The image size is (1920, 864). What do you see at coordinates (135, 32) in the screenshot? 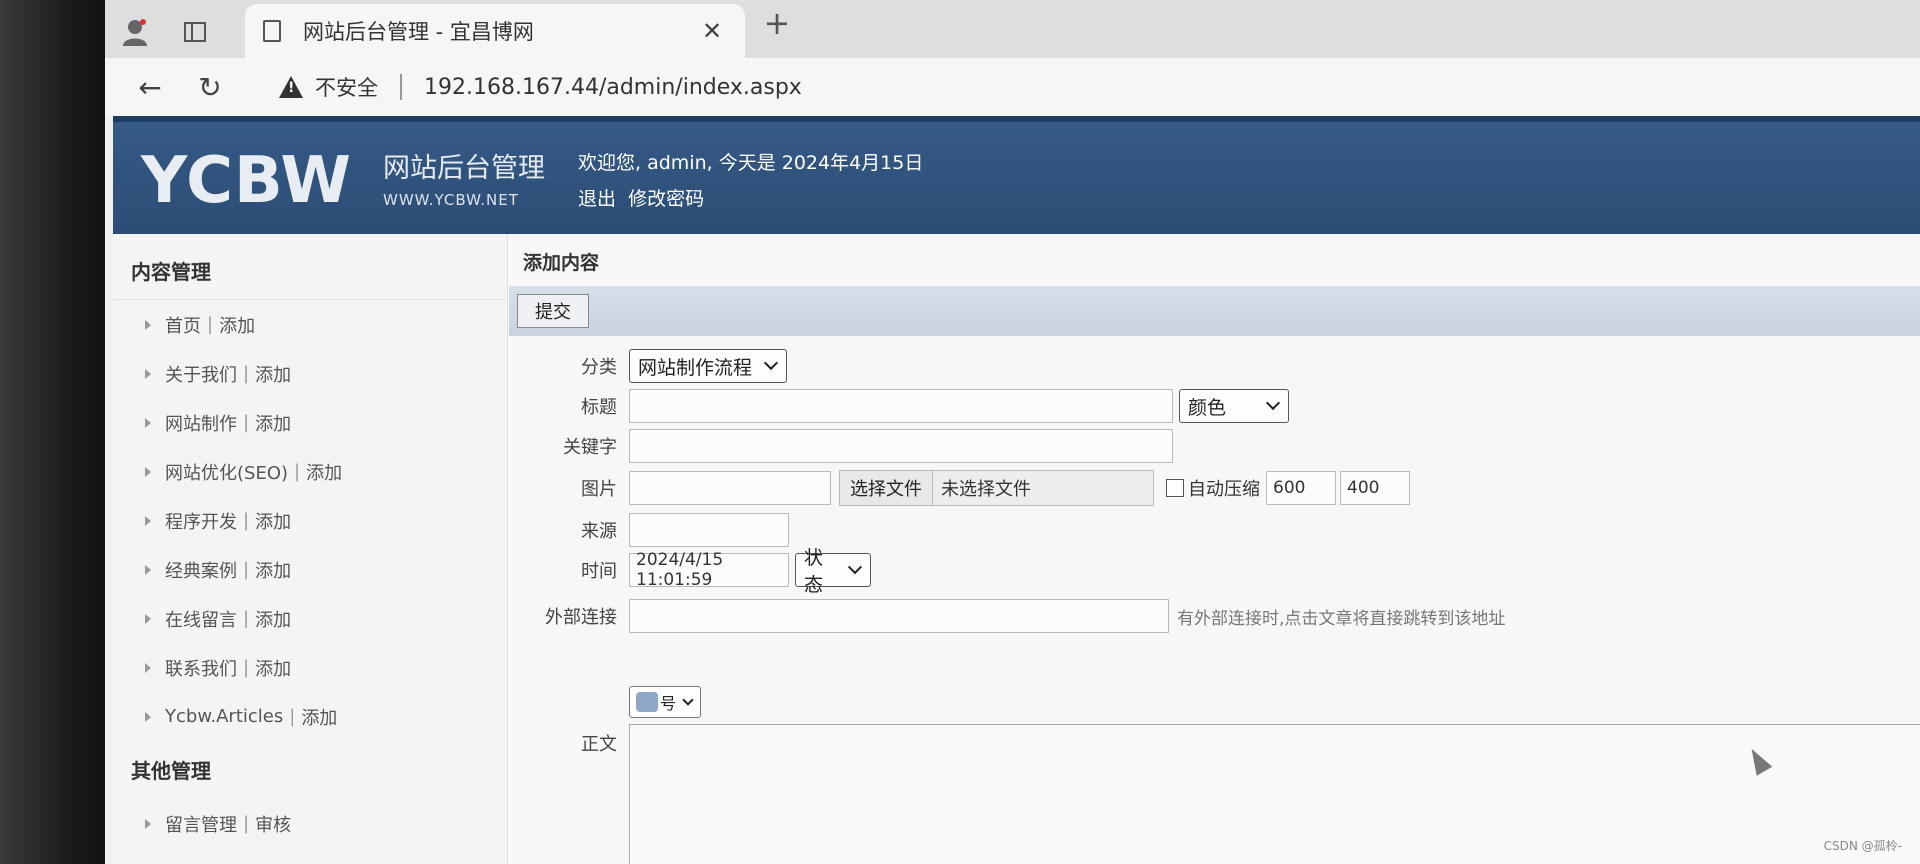
I see `profile-icon` at bounding box center [135, 32].